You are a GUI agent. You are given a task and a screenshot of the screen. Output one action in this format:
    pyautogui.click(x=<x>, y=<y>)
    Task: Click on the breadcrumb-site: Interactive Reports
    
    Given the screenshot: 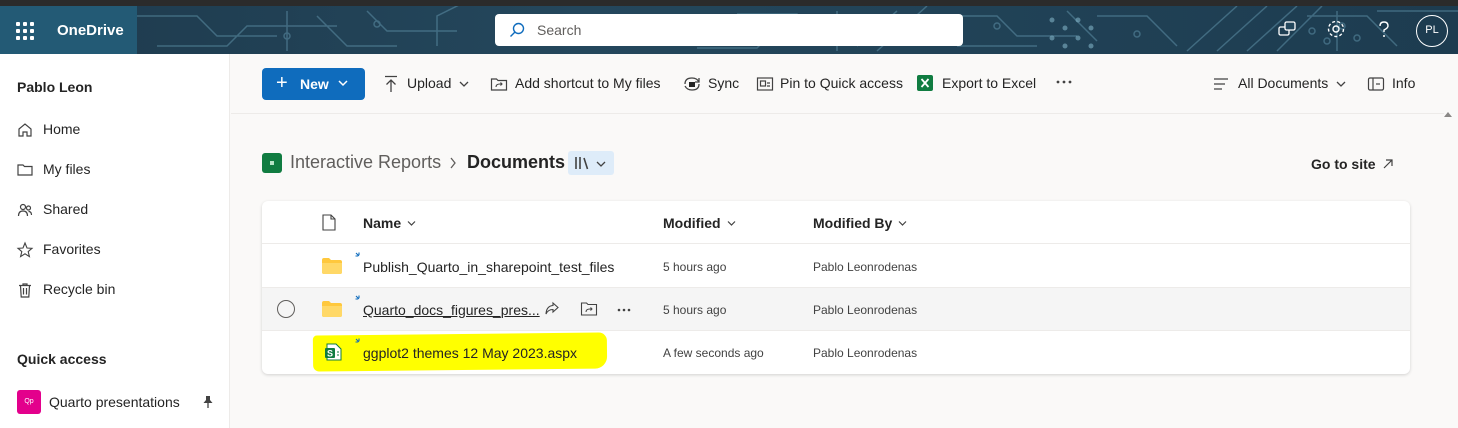 What is the action you would take?
    pyautogui.click(x=365, y=162)
    